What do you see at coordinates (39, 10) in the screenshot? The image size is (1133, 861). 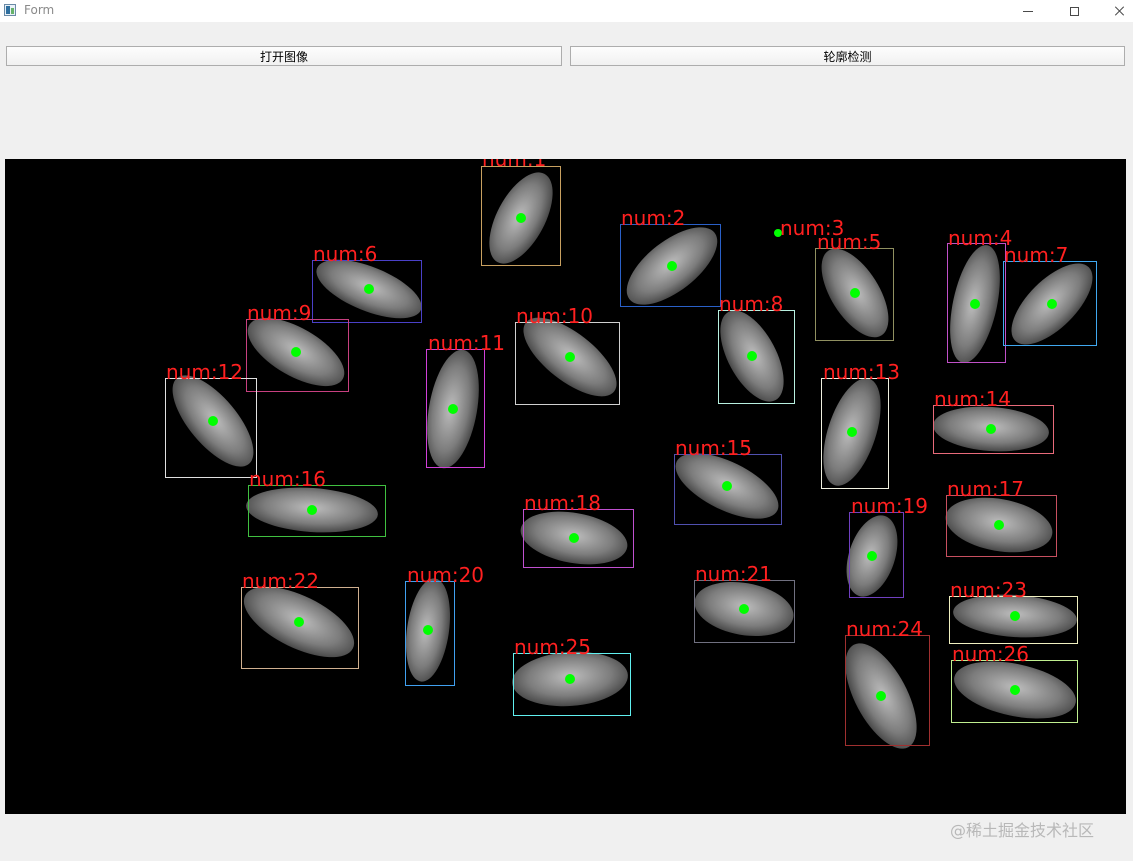 I see `window-title: Form` at bounding box center [39, 10].